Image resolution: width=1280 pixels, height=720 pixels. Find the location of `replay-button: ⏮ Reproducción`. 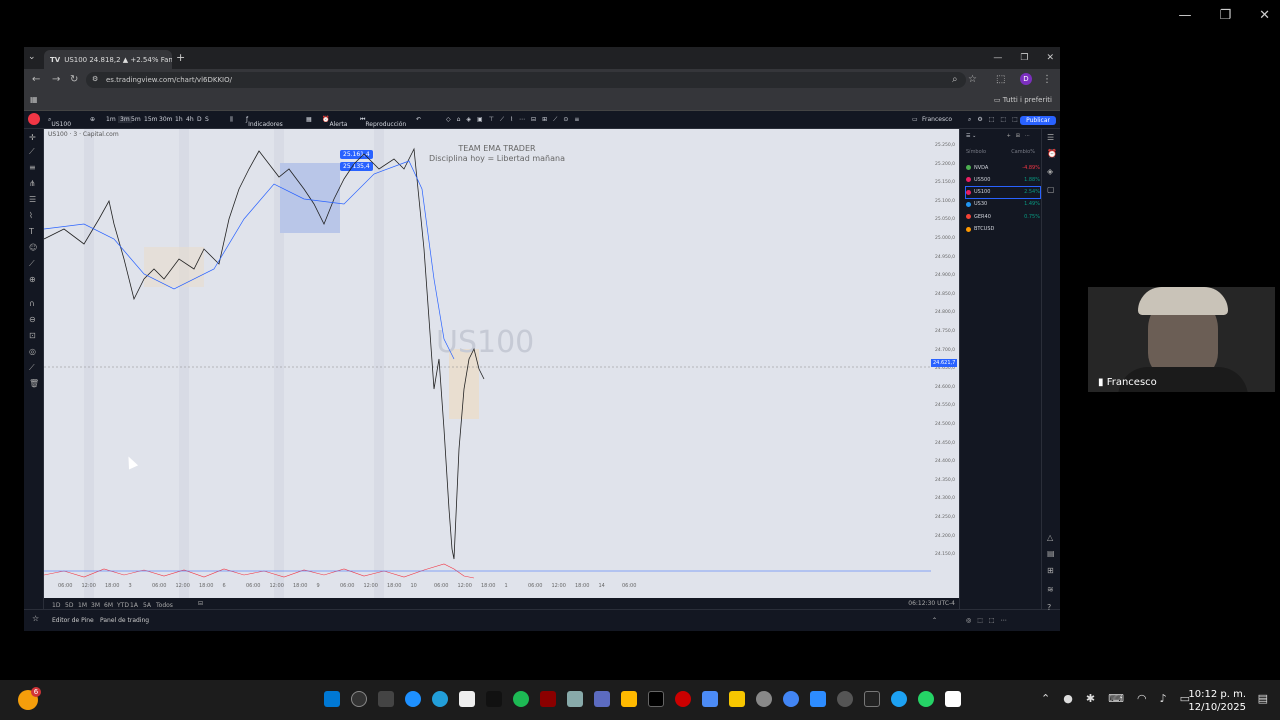

replay-button: ⏮ Reproducción is located at coordinates (383, 122).